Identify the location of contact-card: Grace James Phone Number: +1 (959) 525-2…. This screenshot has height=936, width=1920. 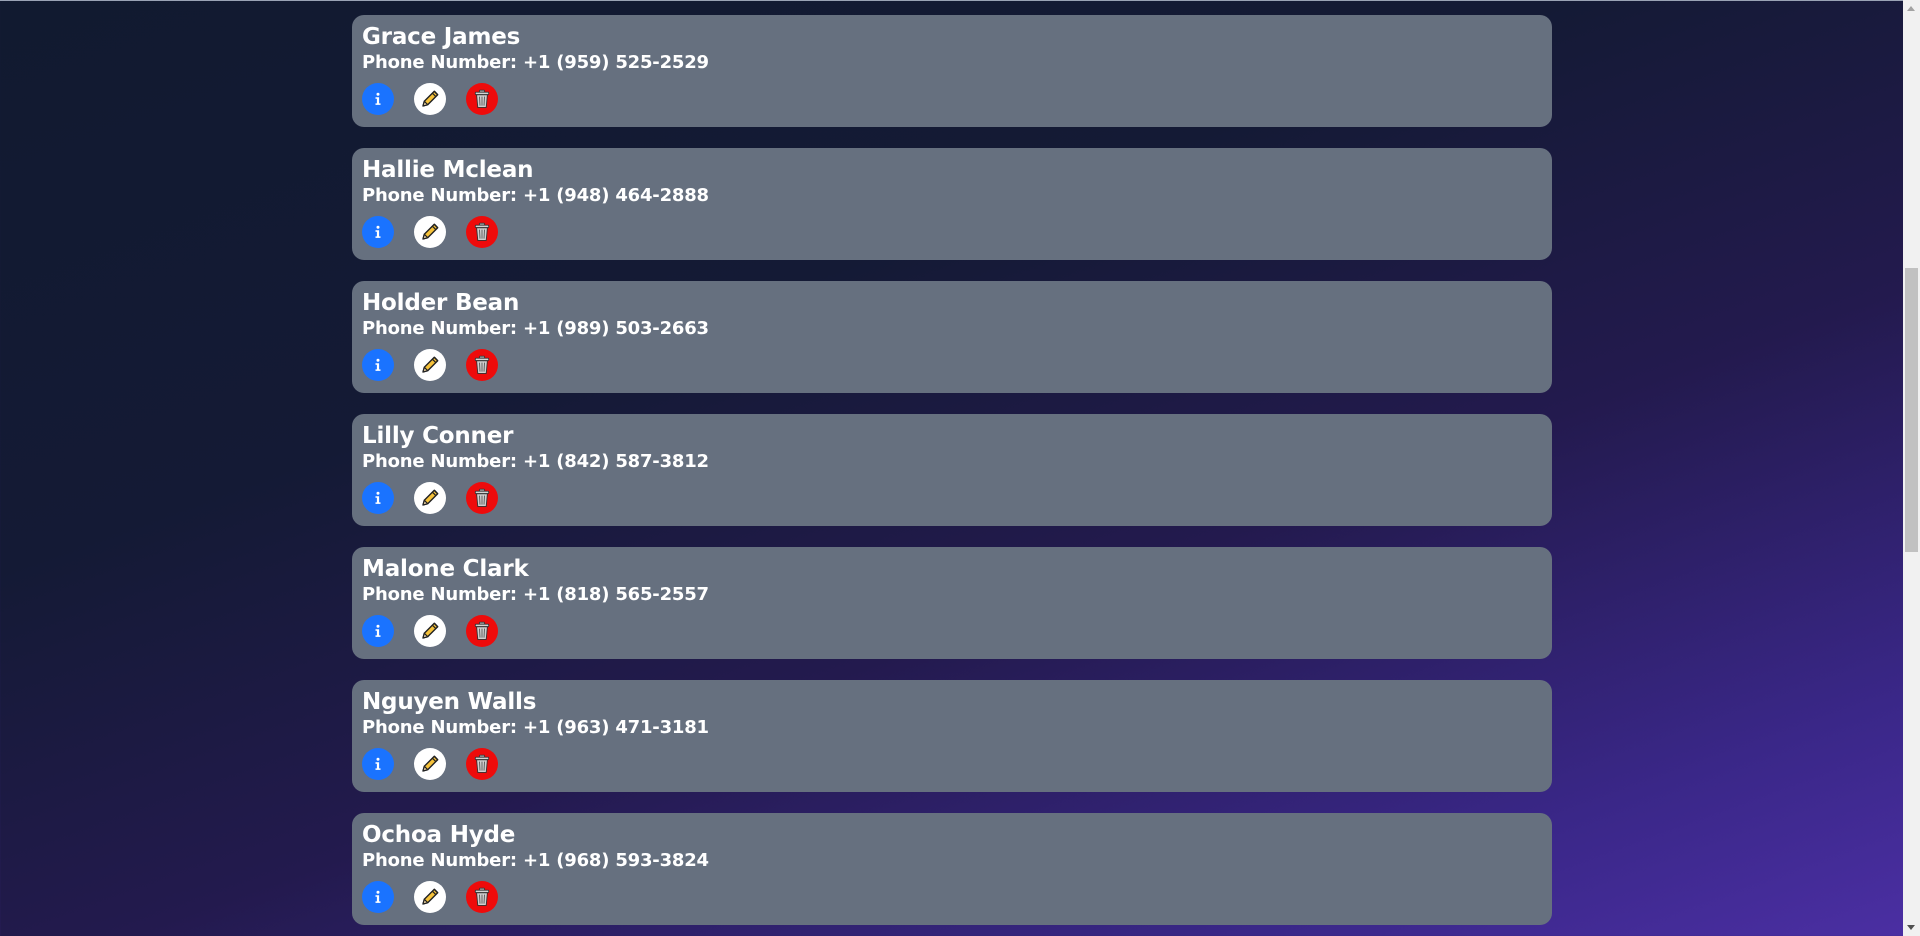
(952, 71).